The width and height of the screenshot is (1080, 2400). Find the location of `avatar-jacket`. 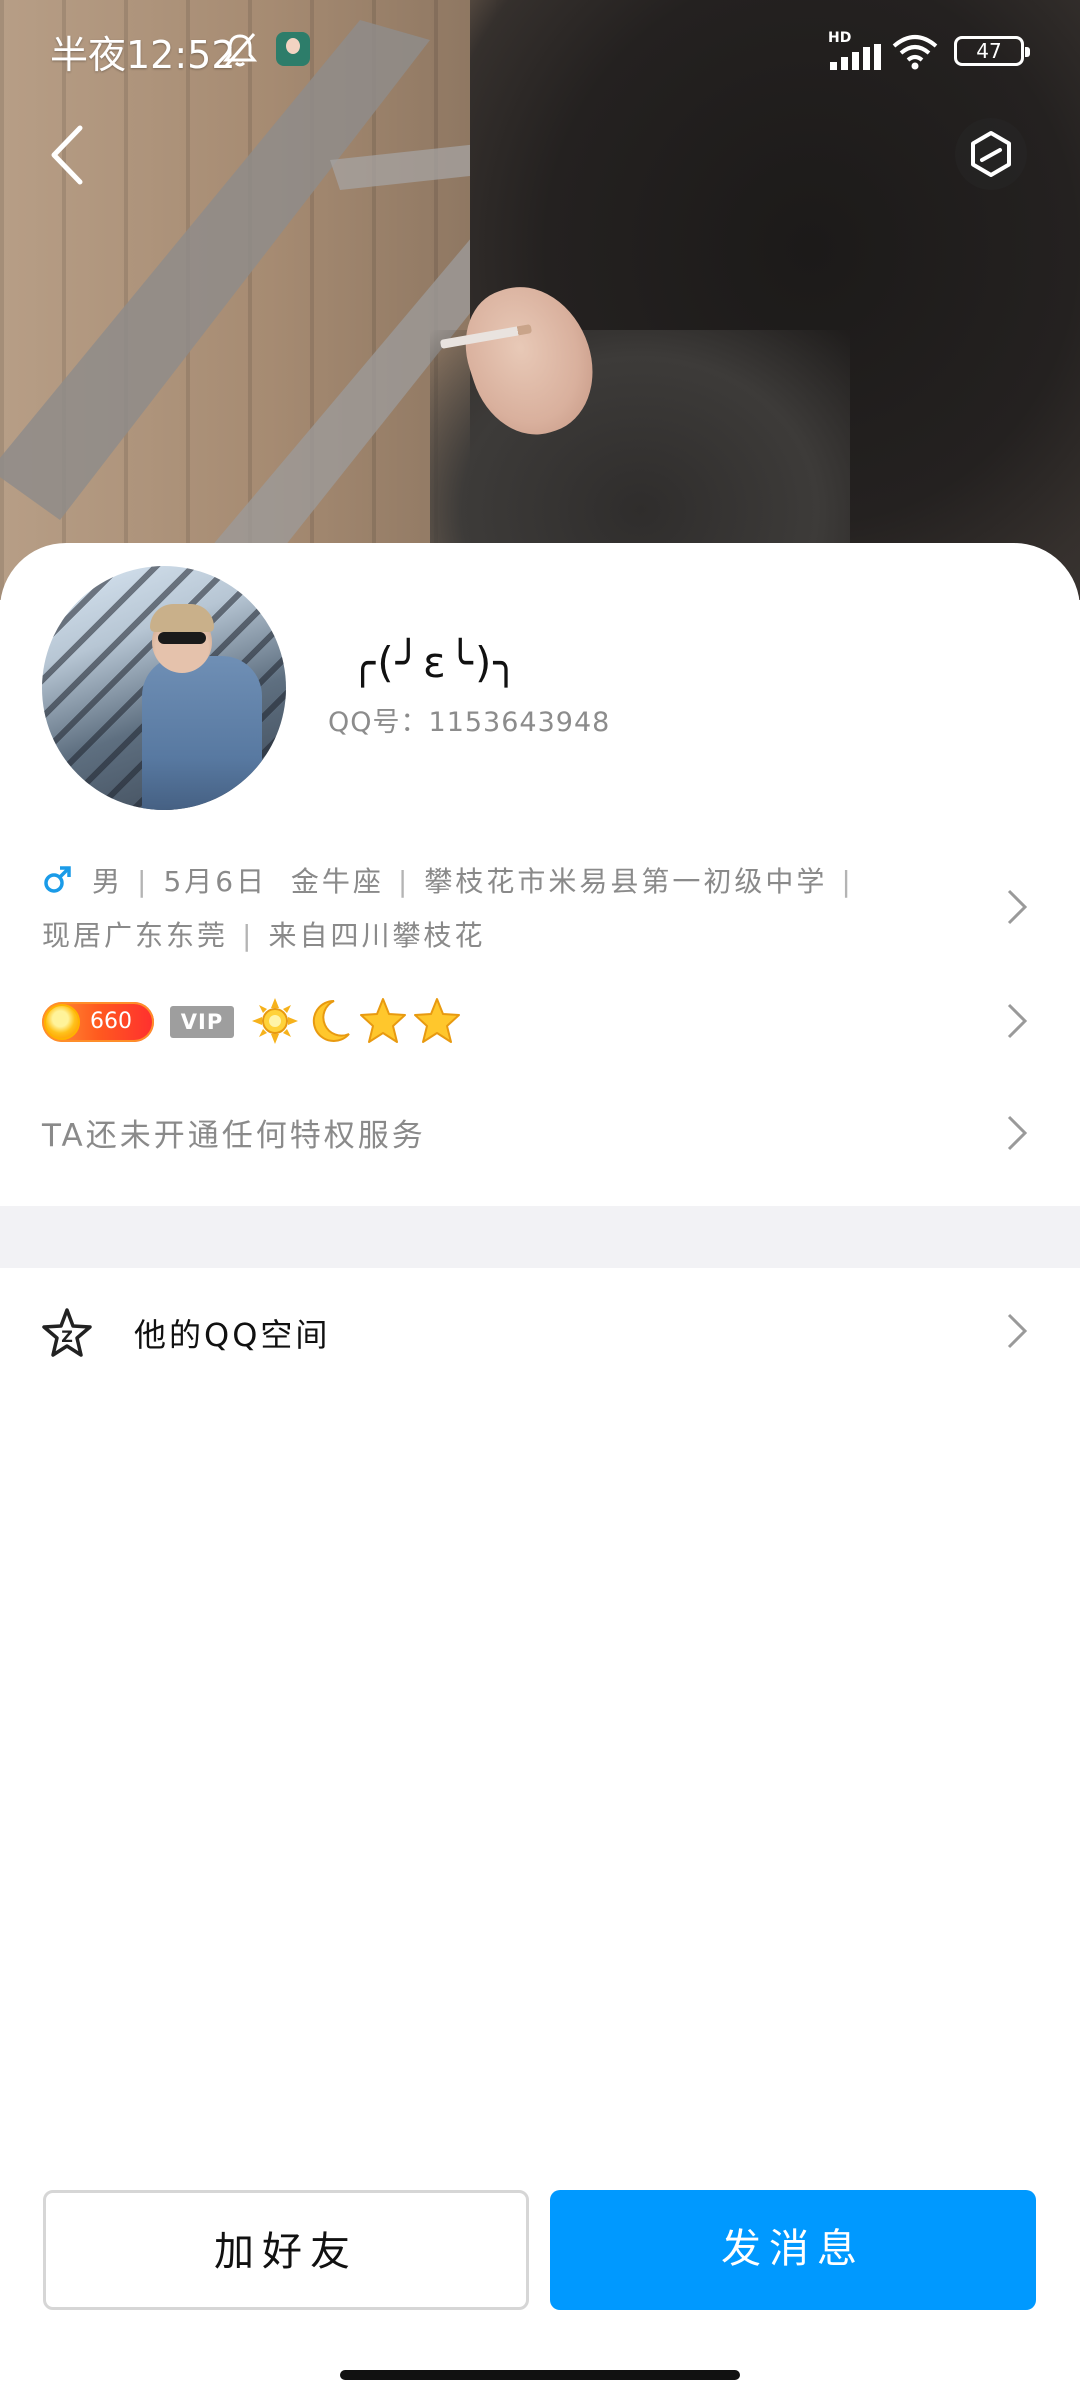

avatar-jacket is located at coordinates (202, 733).